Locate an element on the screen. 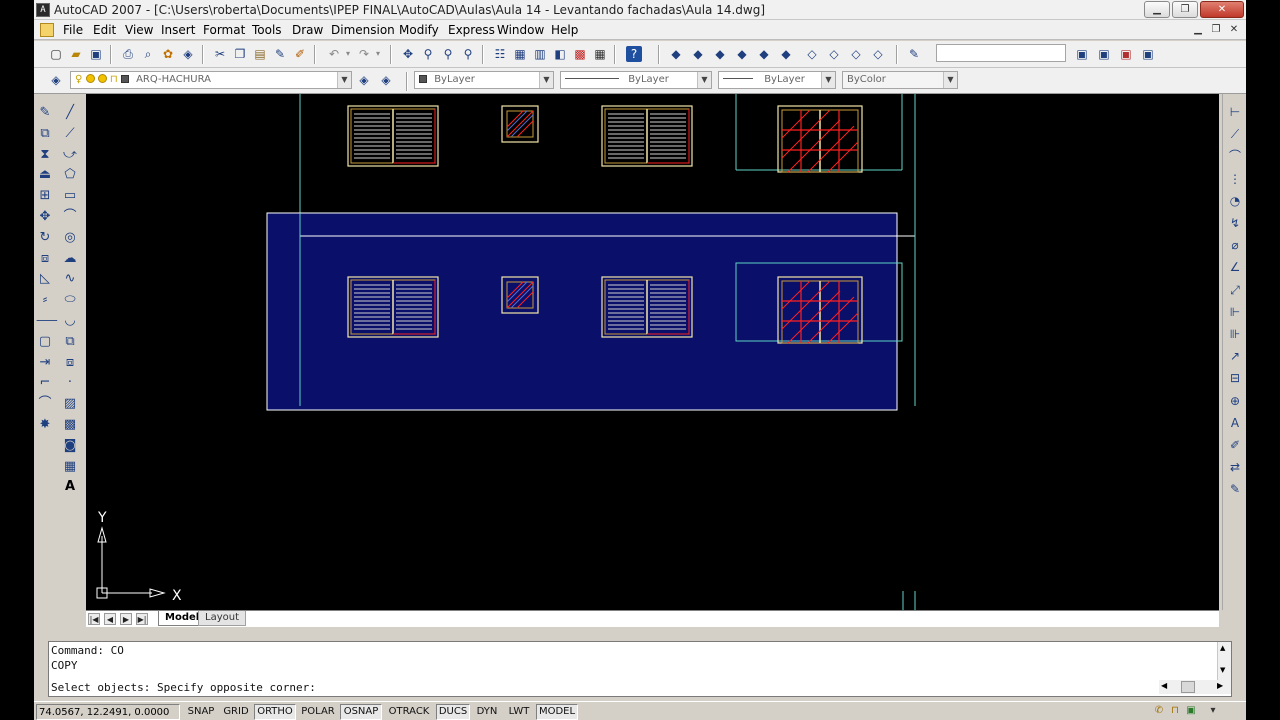 Image resolution: width=1280 pixels, height=720 pixels. next-tab-icon: ▶ is located at coordinates (126, 619).